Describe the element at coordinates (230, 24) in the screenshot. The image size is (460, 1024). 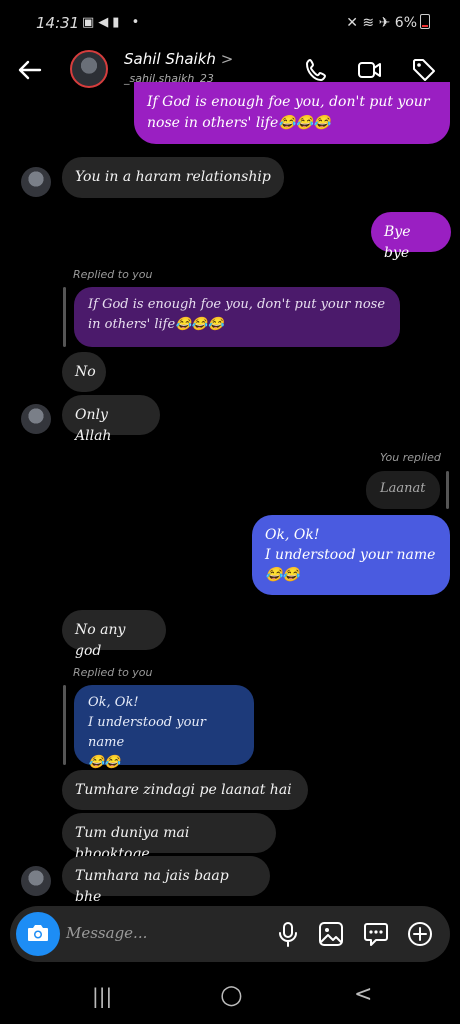
I see `status-bar: 14:31 ▣◀▮ • ✕ ≋ ✈ 6%` at that location.